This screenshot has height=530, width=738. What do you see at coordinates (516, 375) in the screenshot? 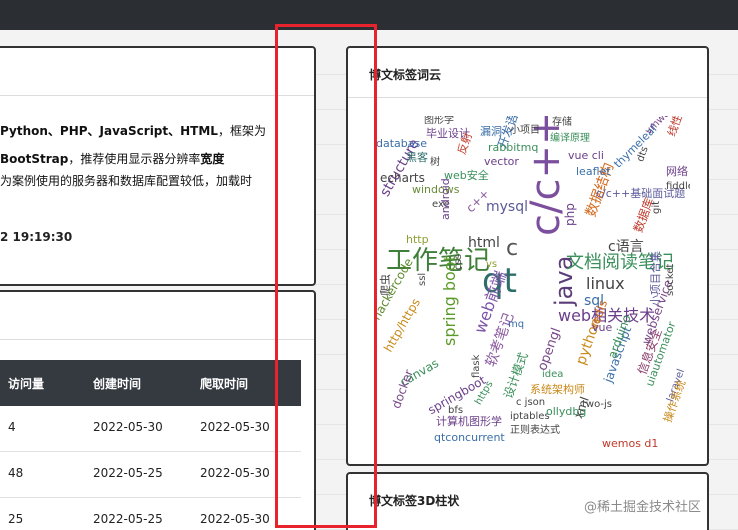
I see `wordcloud-word: 设计模式` at bounding box center [516, 375].